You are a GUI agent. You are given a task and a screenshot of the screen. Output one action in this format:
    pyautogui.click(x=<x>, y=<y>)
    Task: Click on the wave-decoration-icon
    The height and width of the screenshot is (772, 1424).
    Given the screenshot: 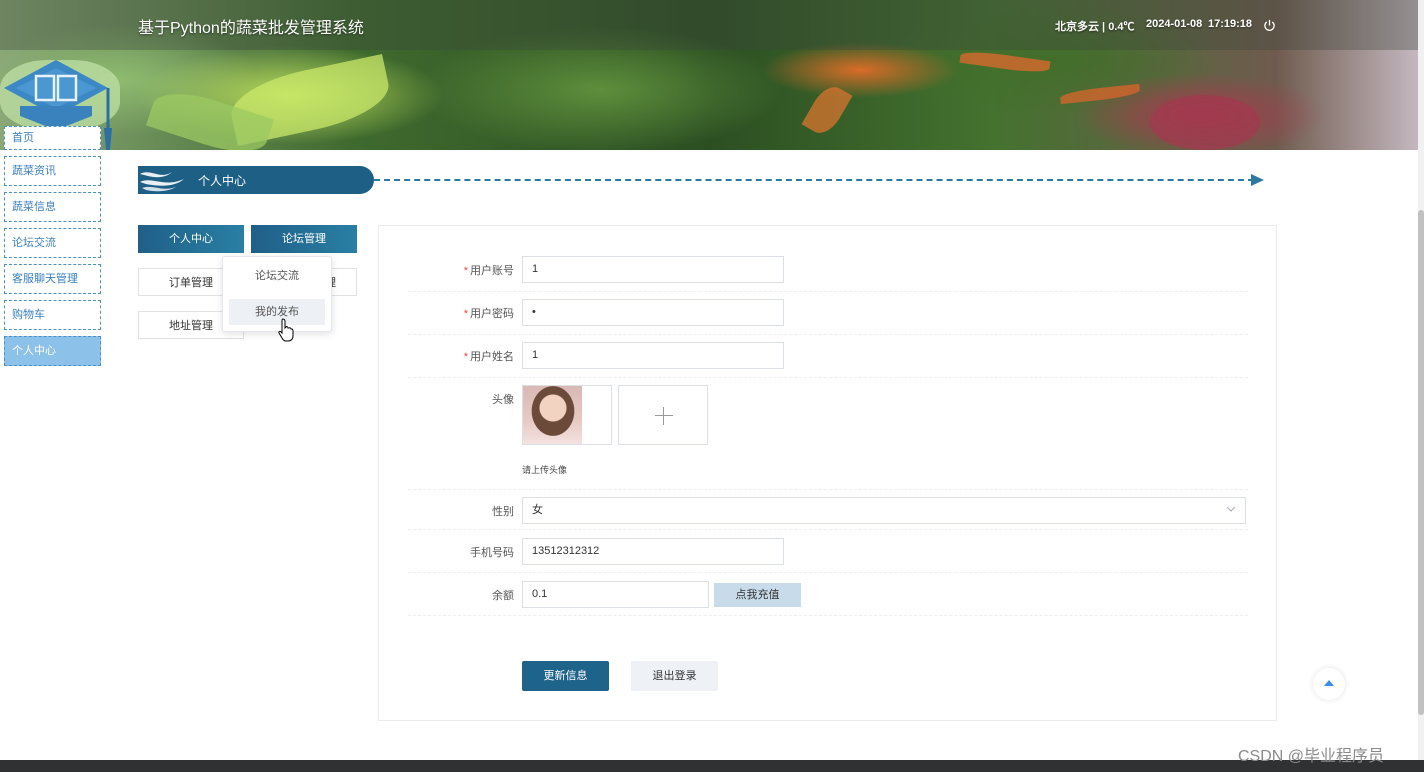 What is the action you would take?
    pyautogui.click(x=162, y=182)
    